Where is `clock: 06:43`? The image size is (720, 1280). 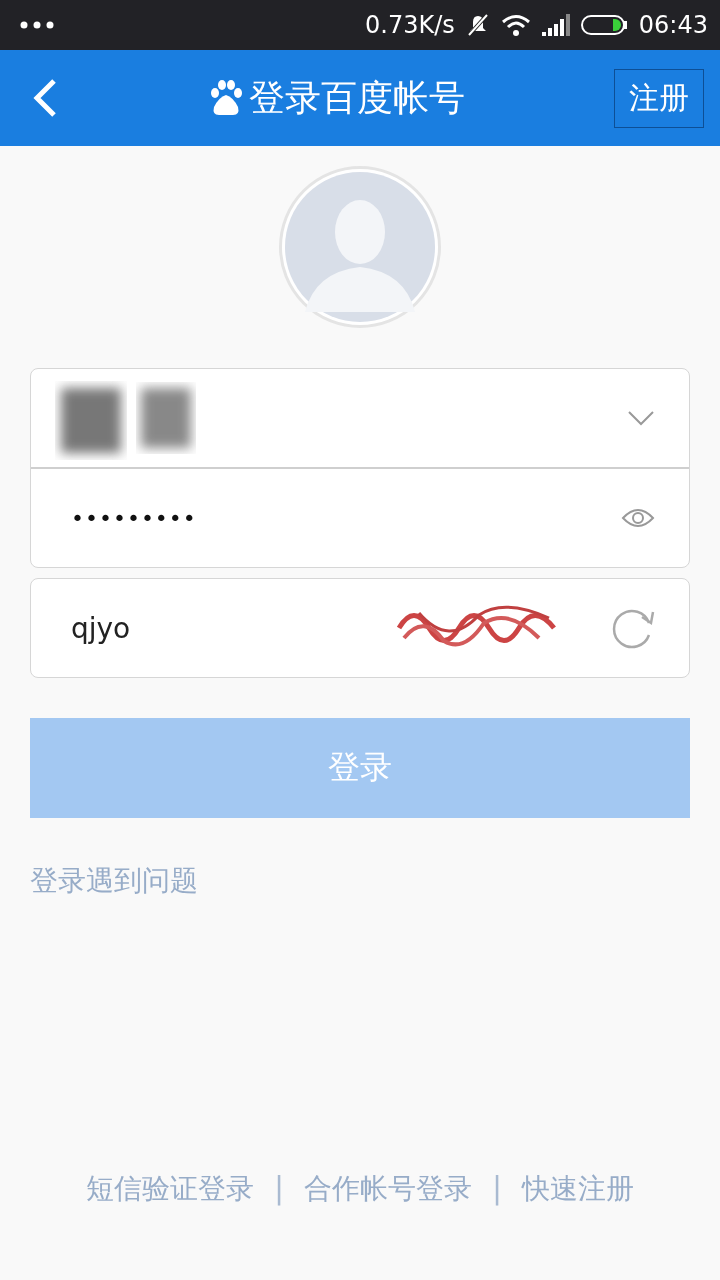
clock: 06:43 is located at coordinates (673, 25).